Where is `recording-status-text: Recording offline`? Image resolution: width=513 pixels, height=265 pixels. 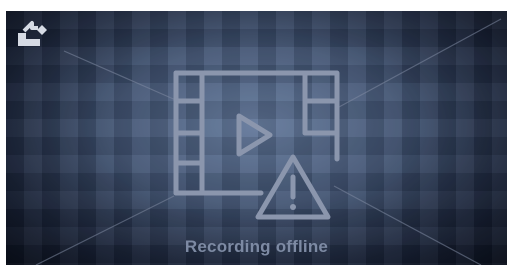
recording-status-text: Recording offline is located at coordinates (256, 246).